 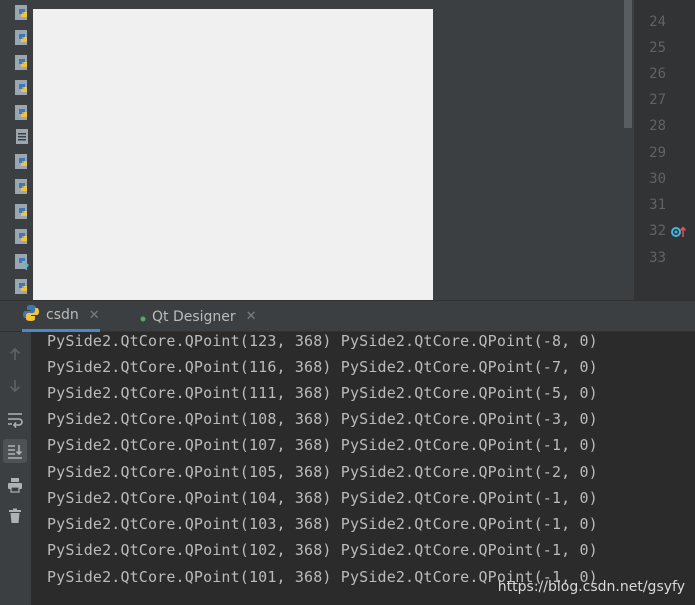 What do you see at coordinates (15, 419) in the screenshot?
I see `soft-wrap-icon` at bounding box center [15, 419].